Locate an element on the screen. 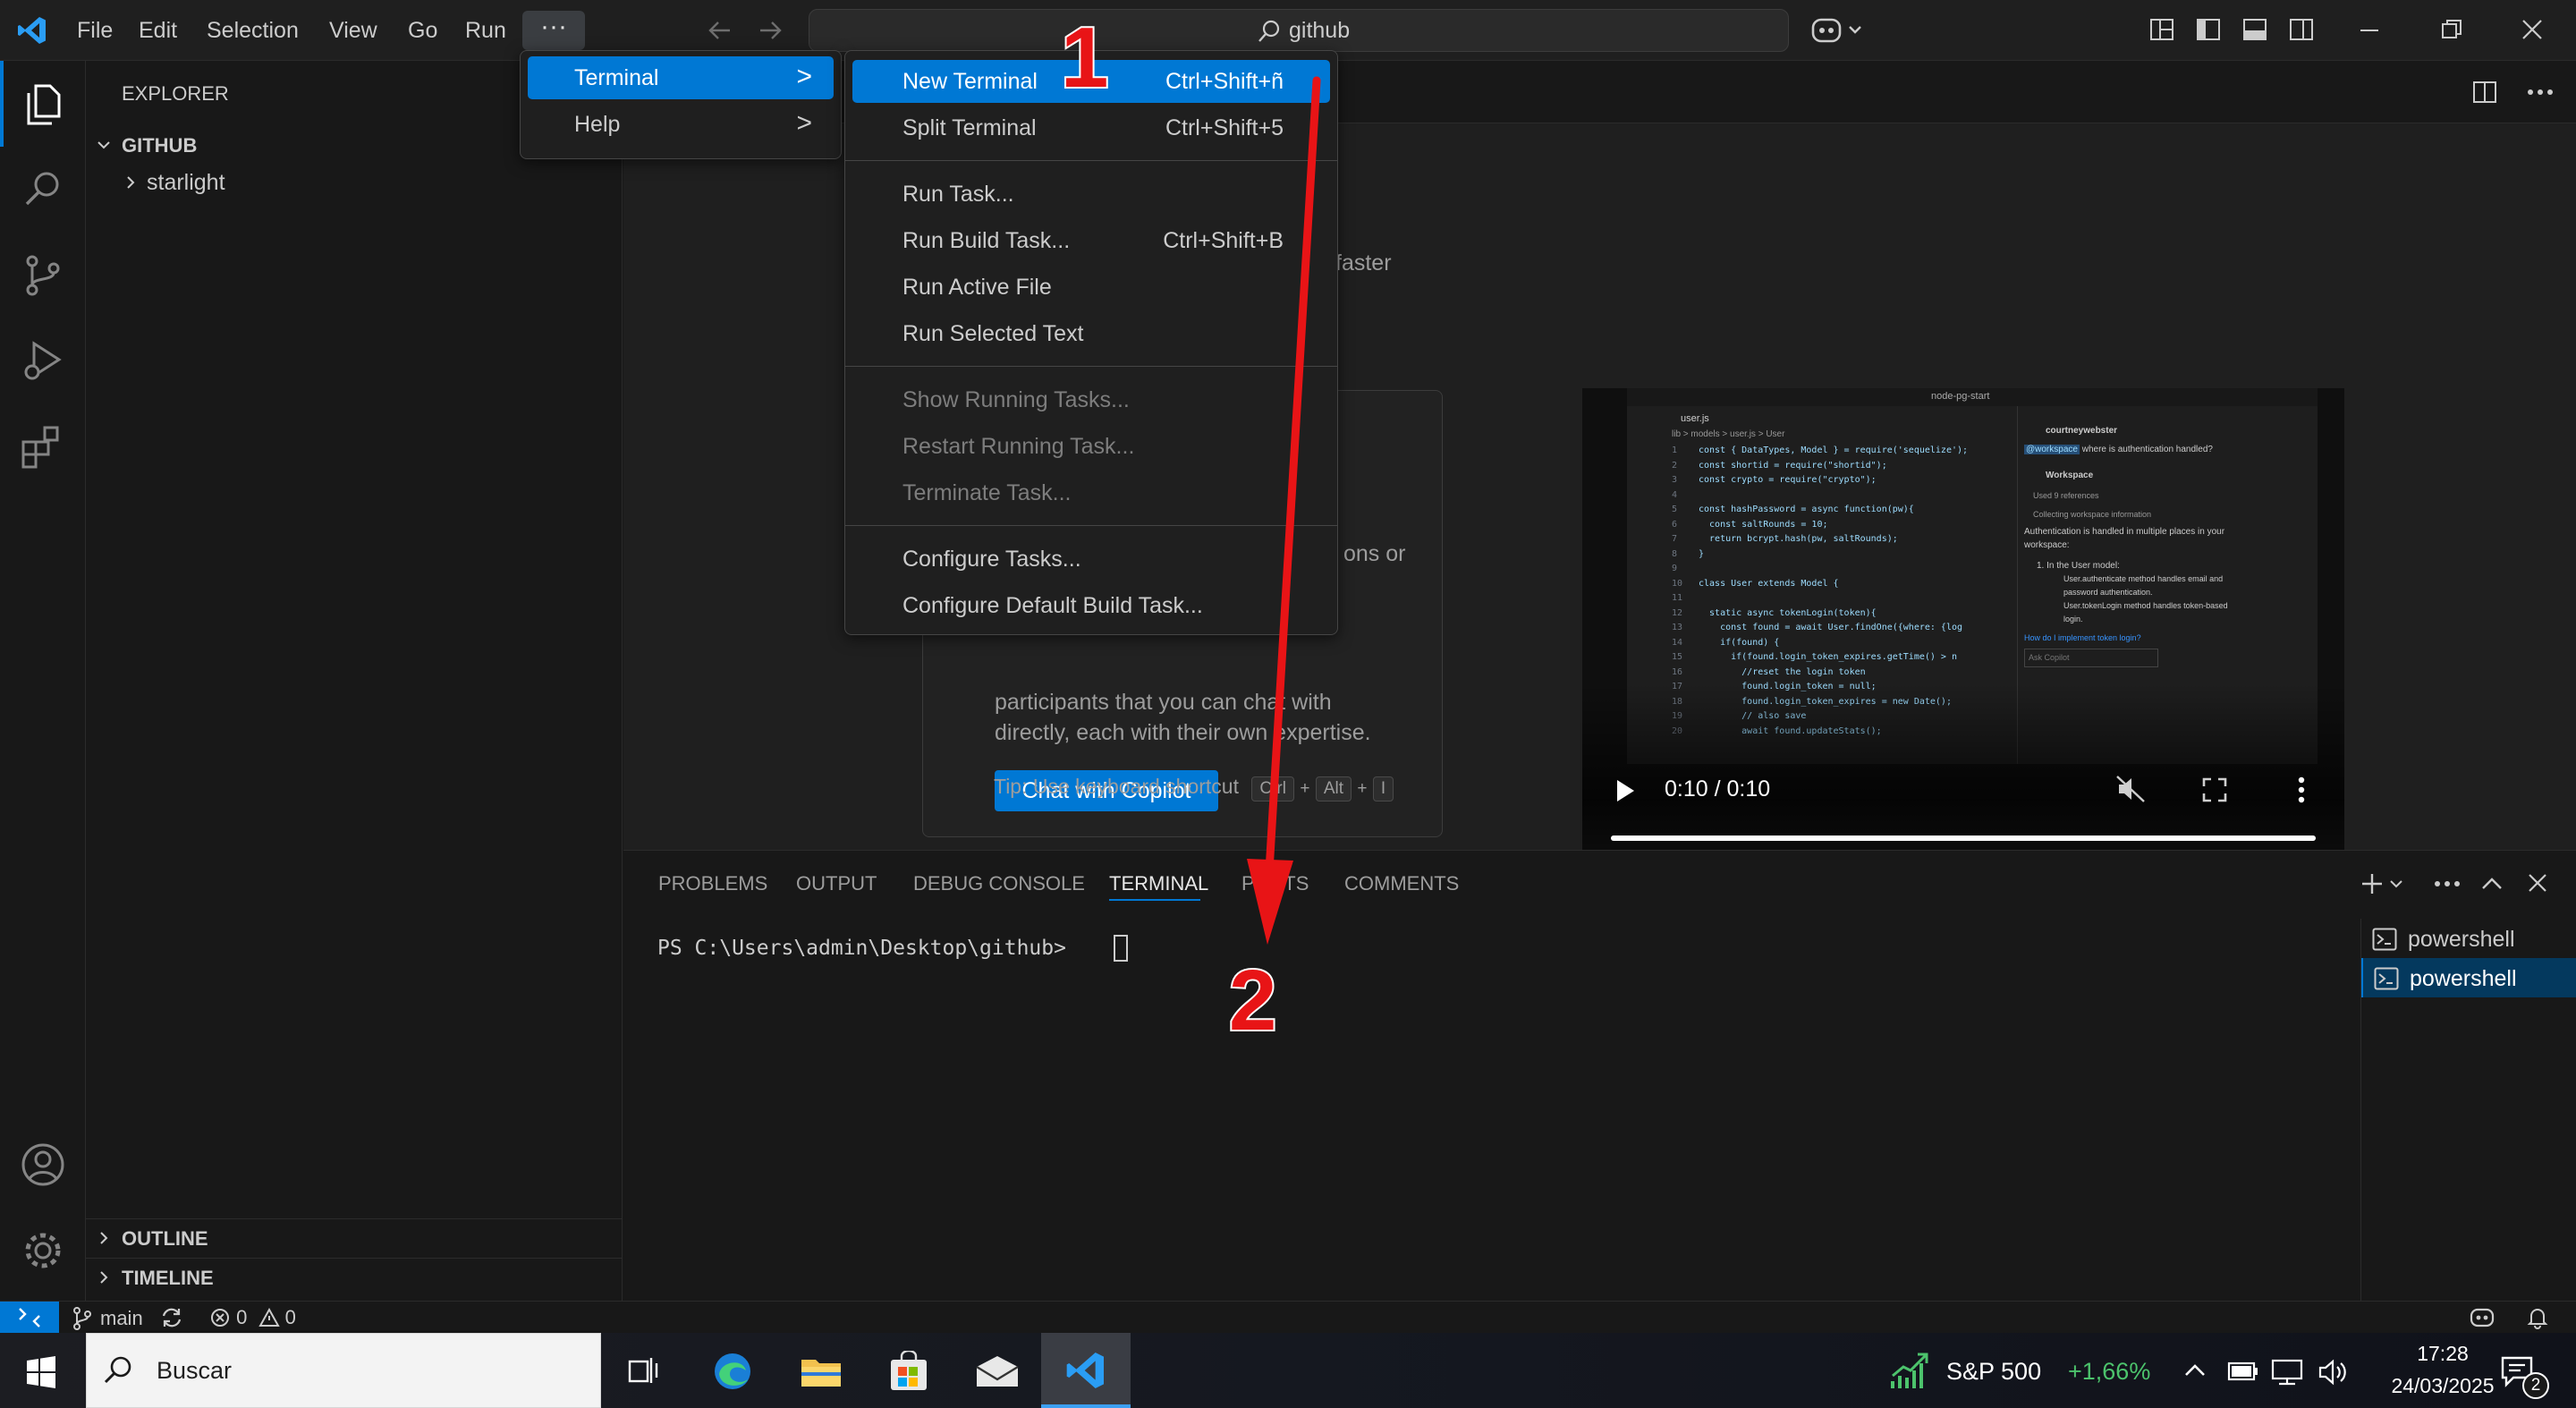 The image size is (2576, 1408). panel-more-icon is located at coordinates (2447, 884).